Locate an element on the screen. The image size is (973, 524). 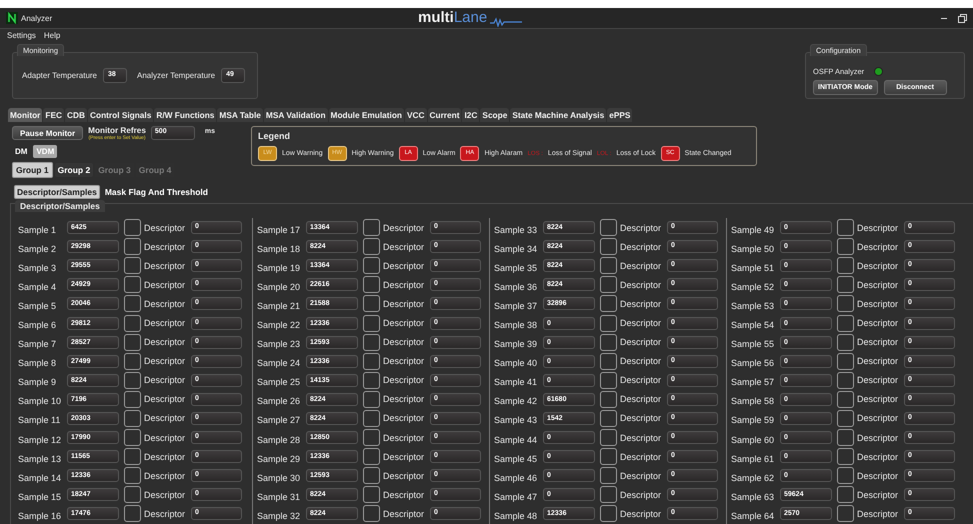
subtab: Mask Flag And Threshold is located at coordinates (156, 192).